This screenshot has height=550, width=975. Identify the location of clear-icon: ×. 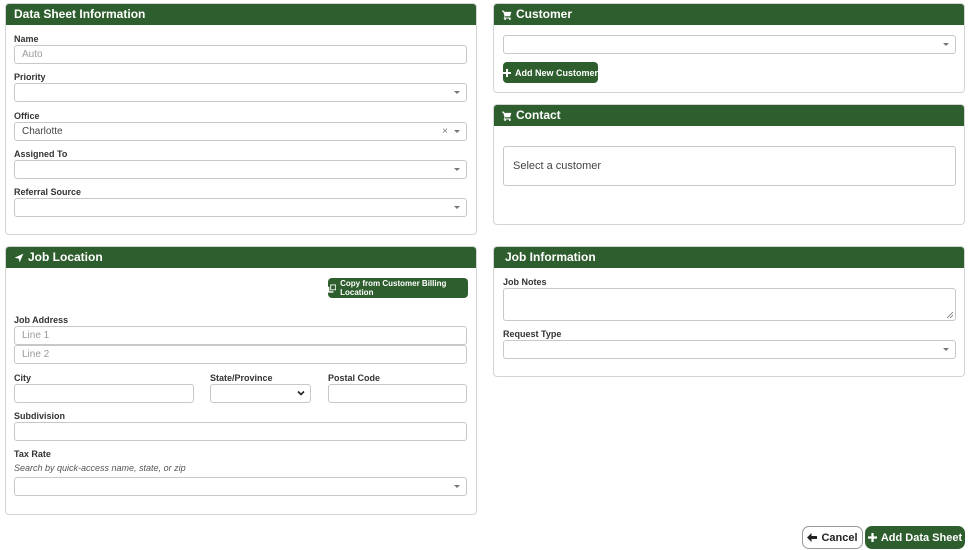
(445, 131).